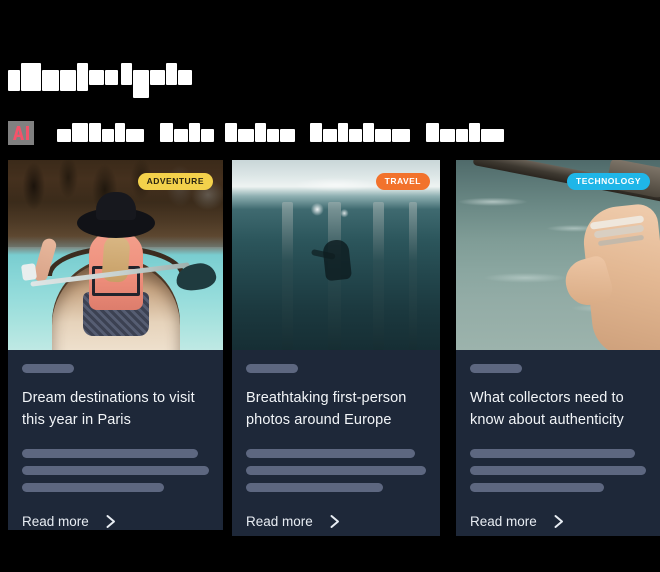  I want to click on paddle-grip-shape, so click(29, 272).